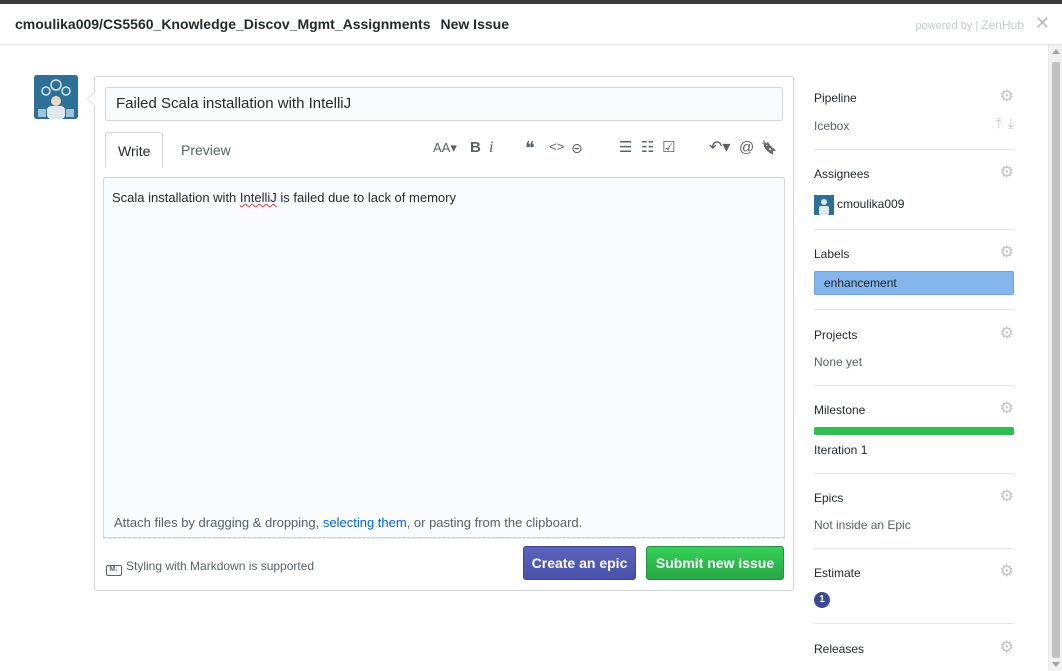 Image resolution: width=1062 pixels, height=671 pixels. Describe the element at coordinates (837, 573) in the screenshot. I see `estimate-heading: Estimate` at that location.